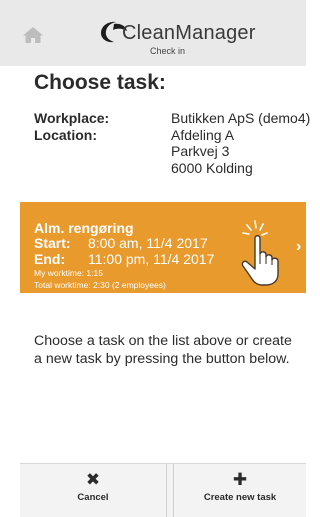 The image size is (320, 517). I want to click on create-new-task-button: ✚ Create new task, so click(239, 490).